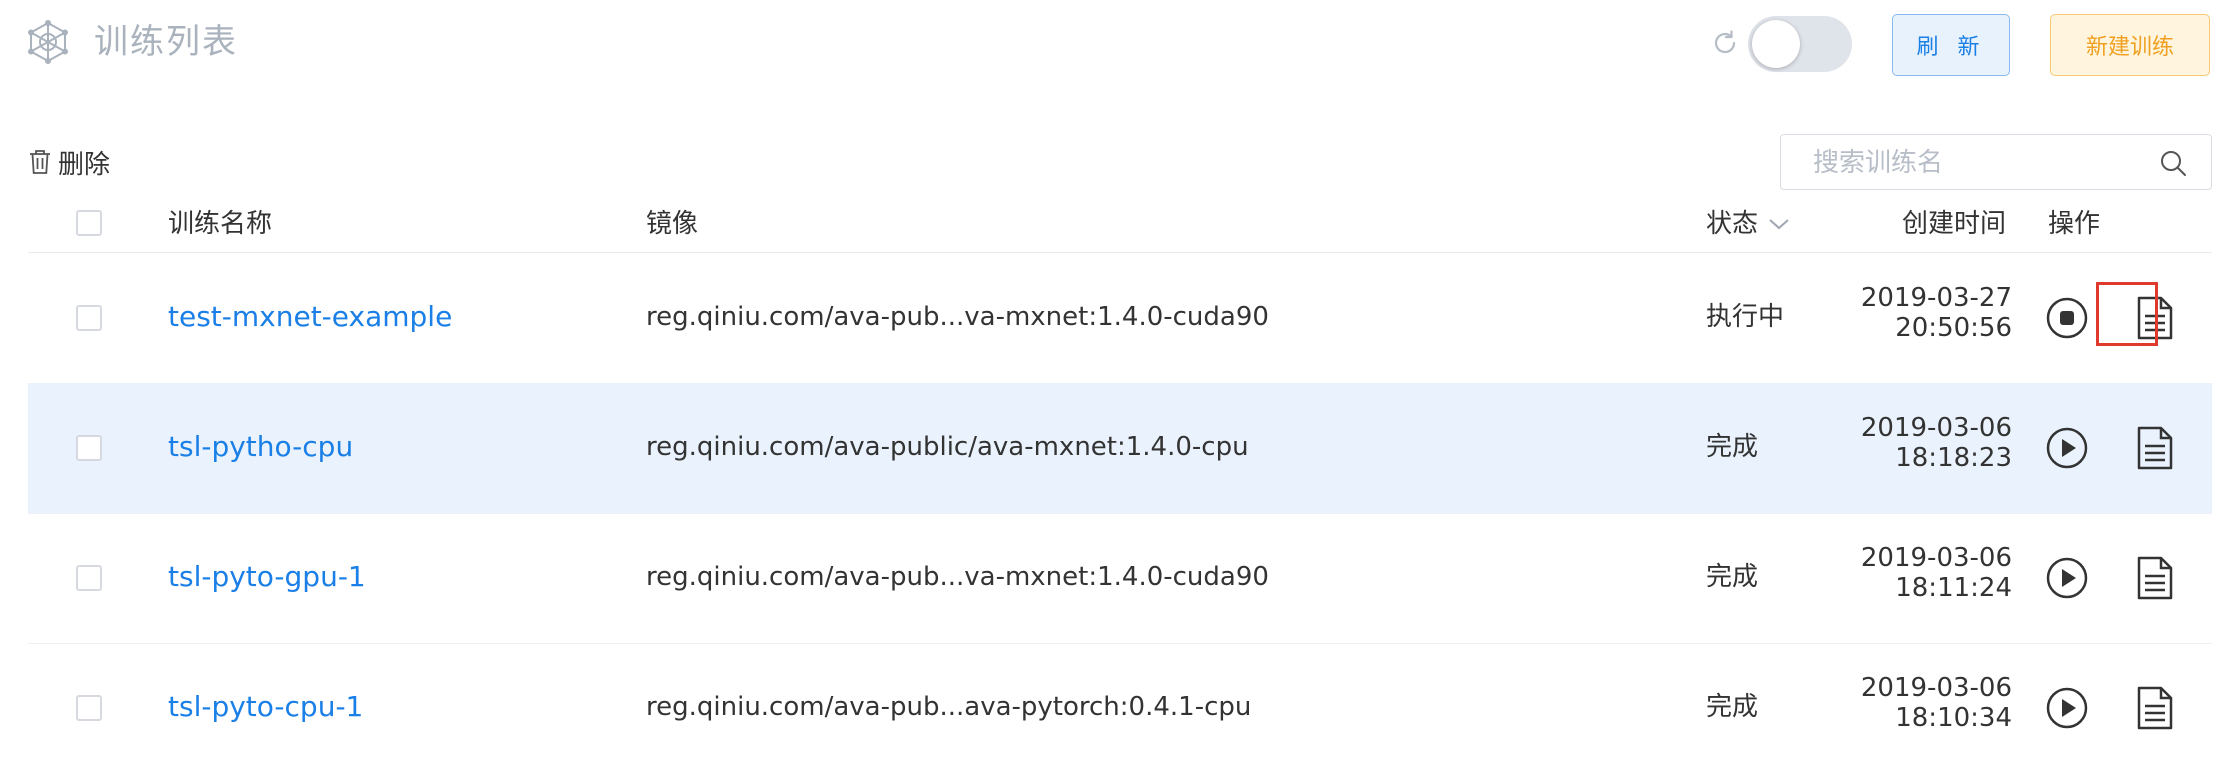 The height and width of the screenshot is (773, 2236). What do you see at coordinates (1118, 45) in the screenshot?
I see `page-header: 训练列表 刷 新 新建训练` at bounding box center [1118, 45].